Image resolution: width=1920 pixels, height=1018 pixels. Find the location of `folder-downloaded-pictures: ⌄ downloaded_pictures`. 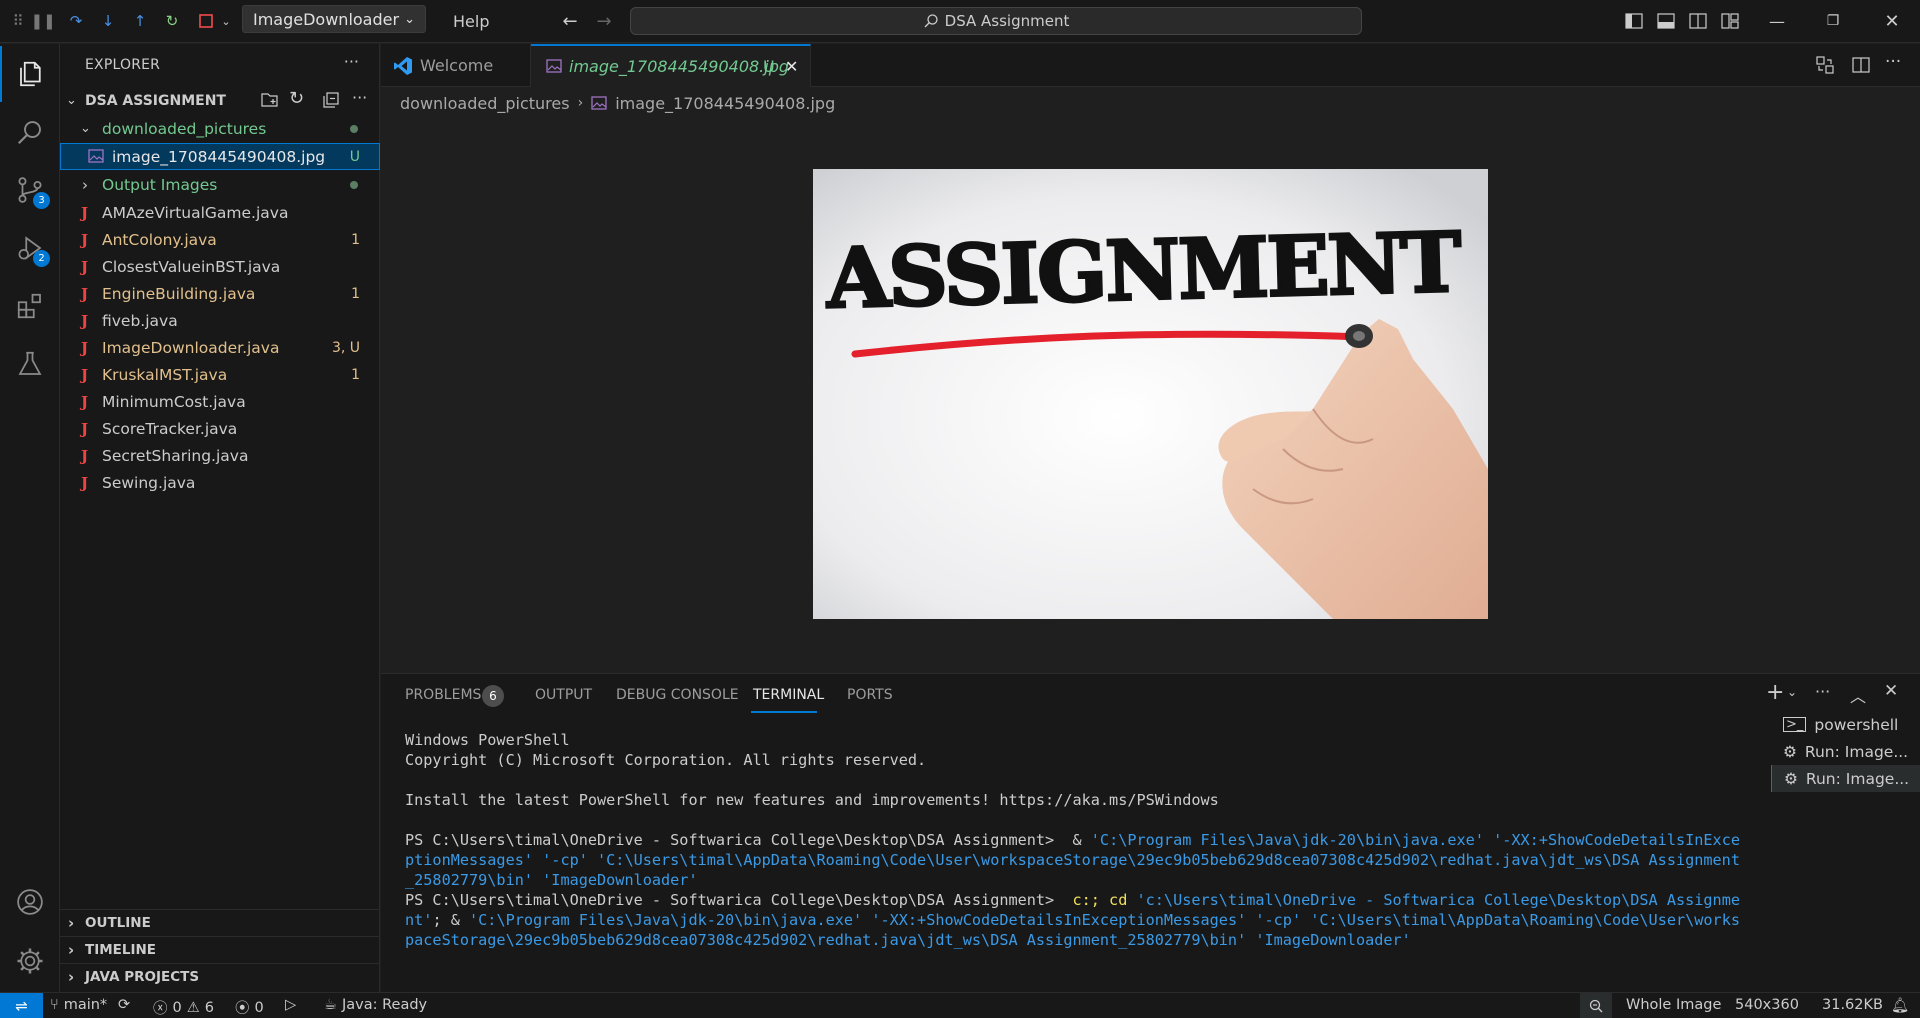

folder-downloaded-pictures: ⌄ downloaded_pictures is located at coordinates (220, 128).